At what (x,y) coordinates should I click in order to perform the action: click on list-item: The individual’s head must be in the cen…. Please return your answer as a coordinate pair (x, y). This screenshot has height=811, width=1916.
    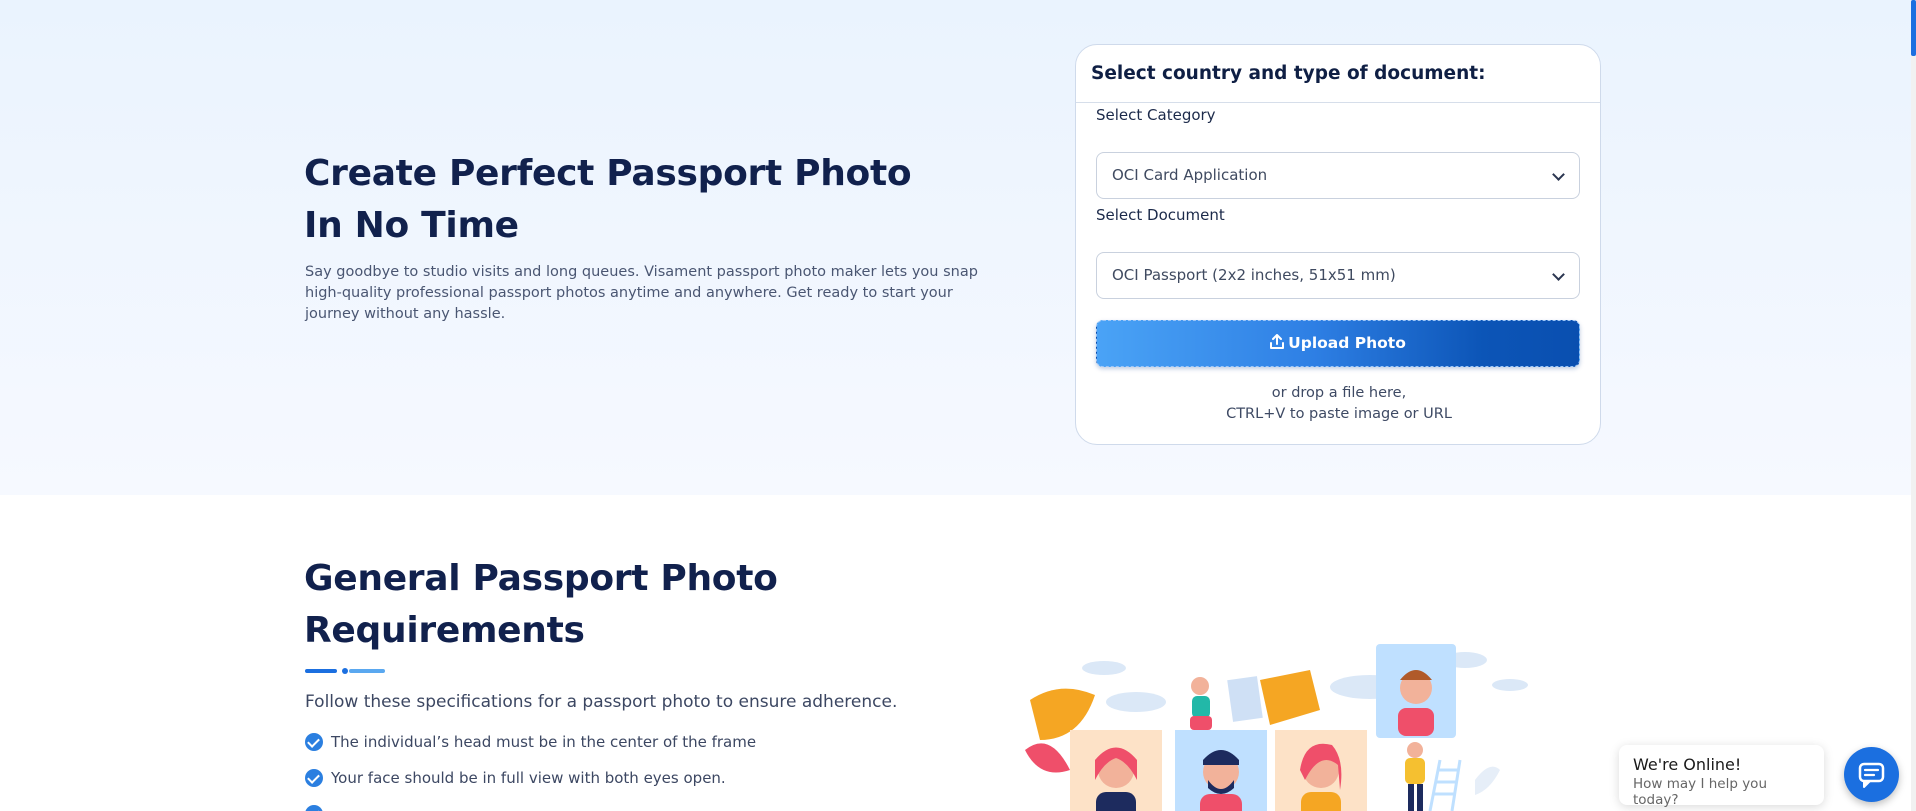
    Looking at the image, I should click on (530, 742).